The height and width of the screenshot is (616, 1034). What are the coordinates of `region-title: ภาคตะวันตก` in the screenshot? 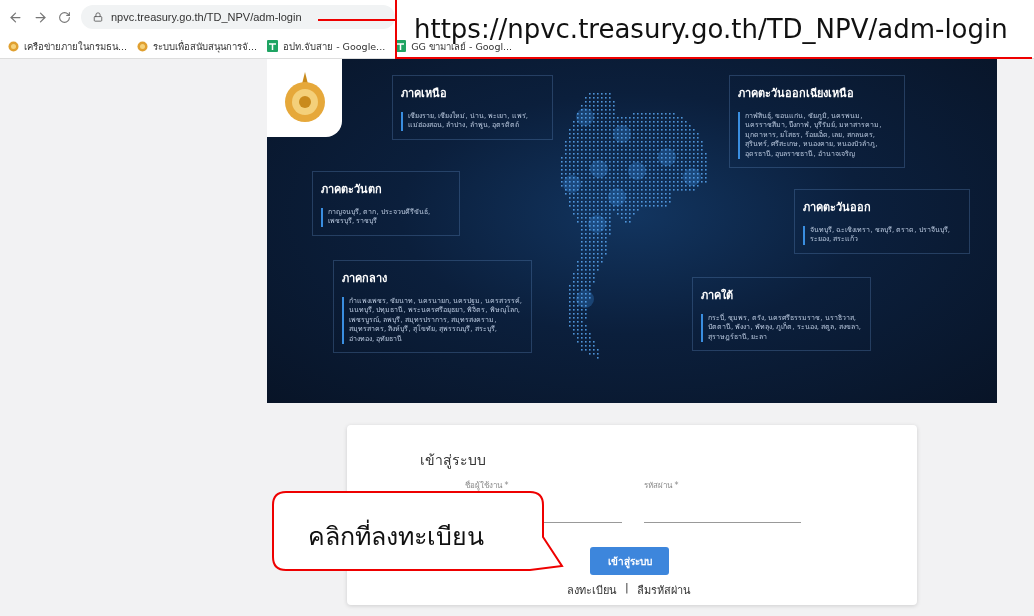 It's located at (352, 190).